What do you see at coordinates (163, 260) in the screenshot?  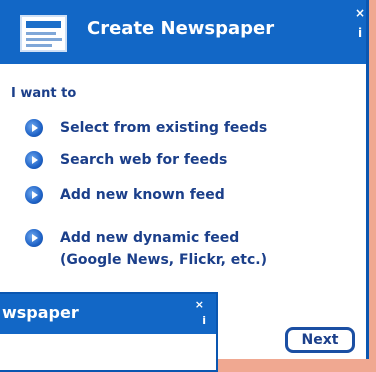 I see `option-sublabel: (Google News, Flickr, etc.)` at bounding box center [163, 260].